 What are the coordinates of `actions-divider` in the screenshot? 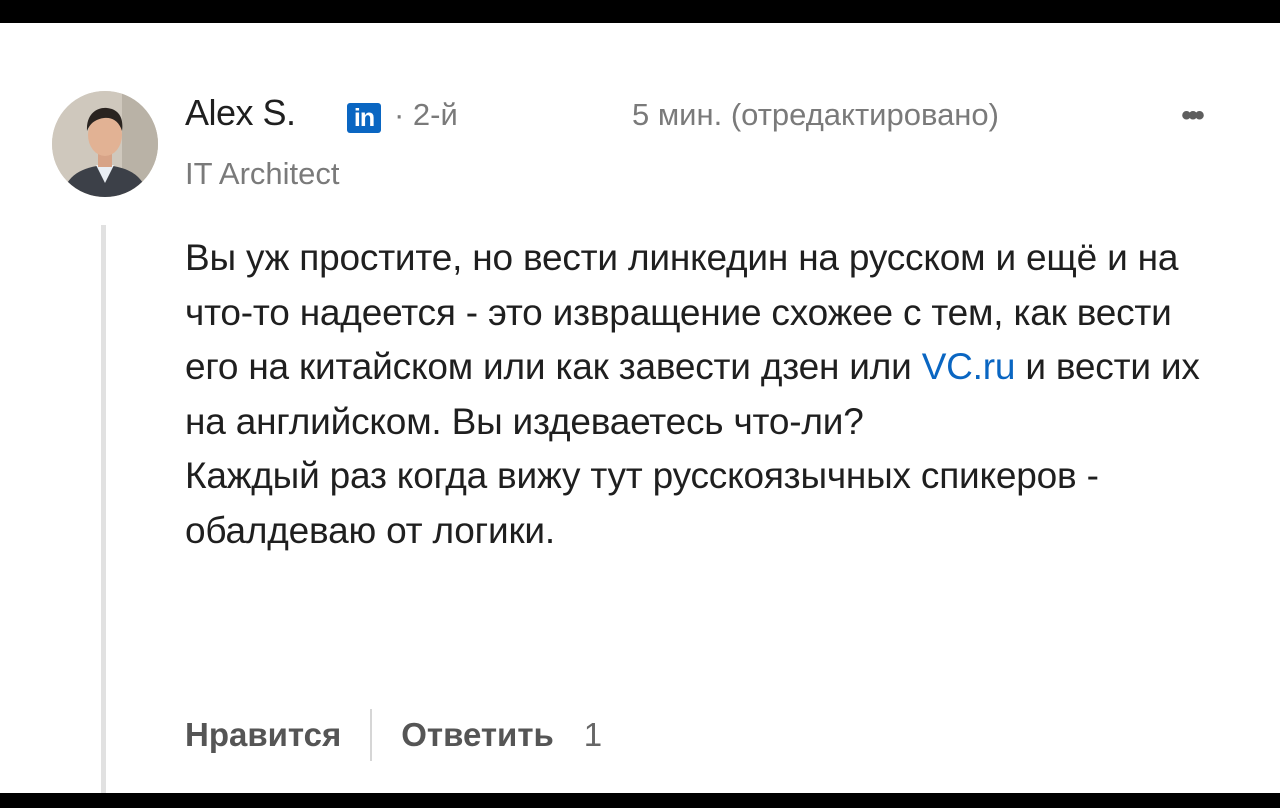 It's located at (371, 735).